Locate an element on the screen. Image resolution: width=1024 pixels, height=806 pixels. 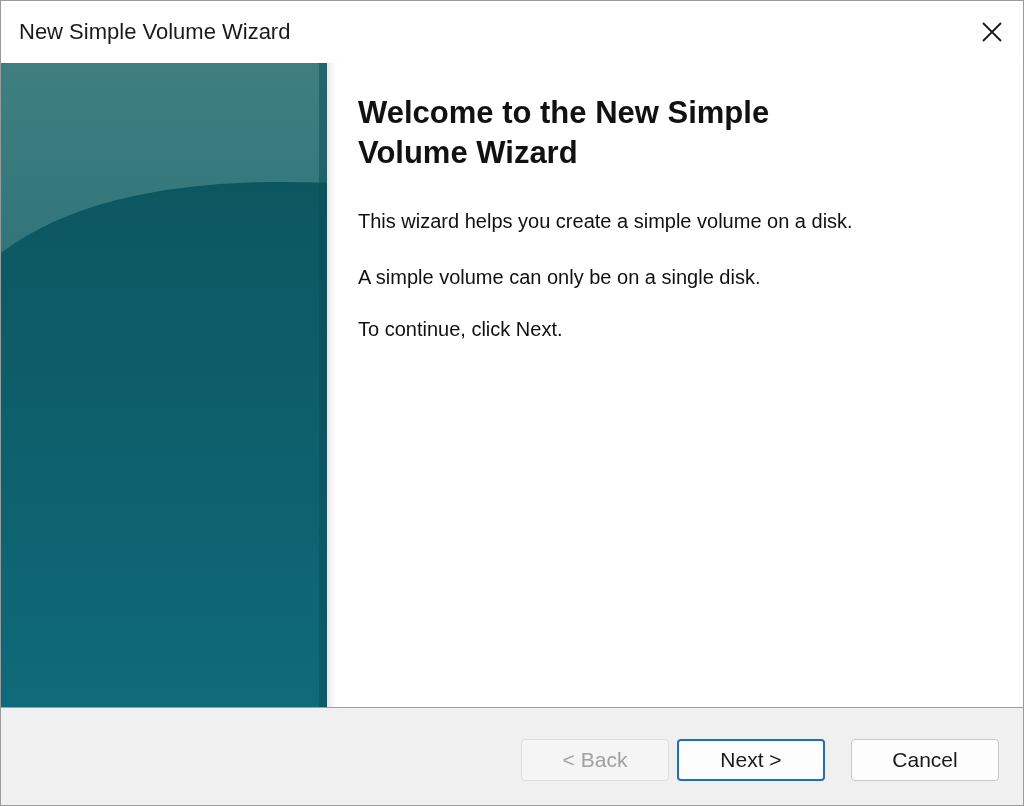
wizard-button: Next > is located at coordinates (751, 759).